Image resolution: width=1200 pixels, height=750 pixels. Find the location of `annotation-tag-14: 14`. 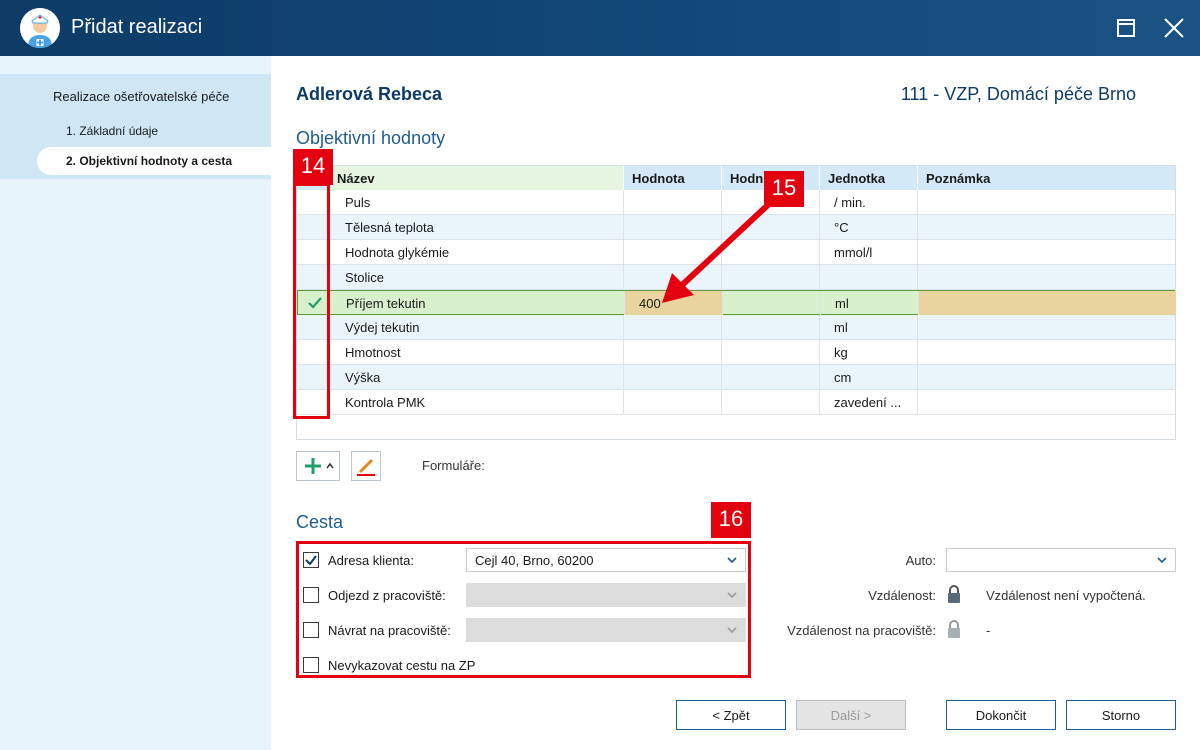

annotation-tag-14: 14 is located at coordinates (313, 167).